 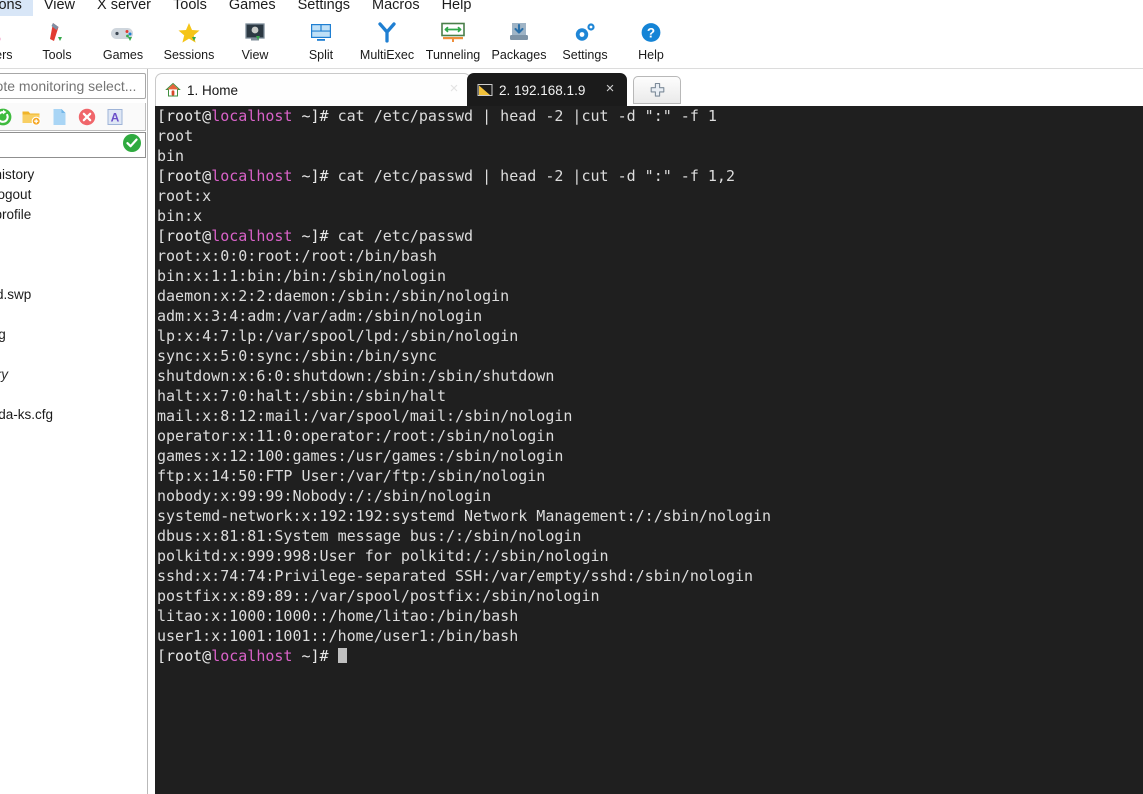 I want to click on toolbar-button-label: Sessions, so click(x=189, y=55).